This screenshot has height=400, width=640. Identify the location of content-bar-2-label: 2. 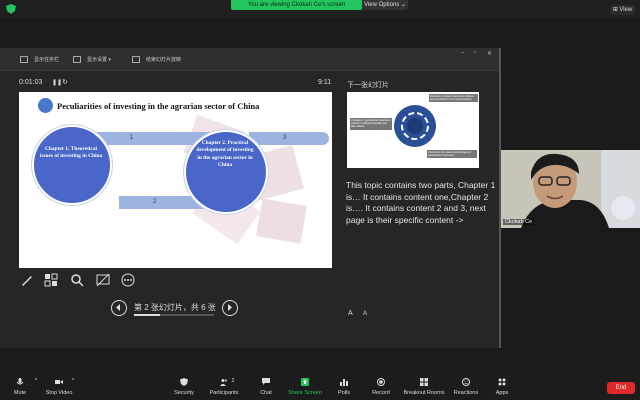
(155, 202).